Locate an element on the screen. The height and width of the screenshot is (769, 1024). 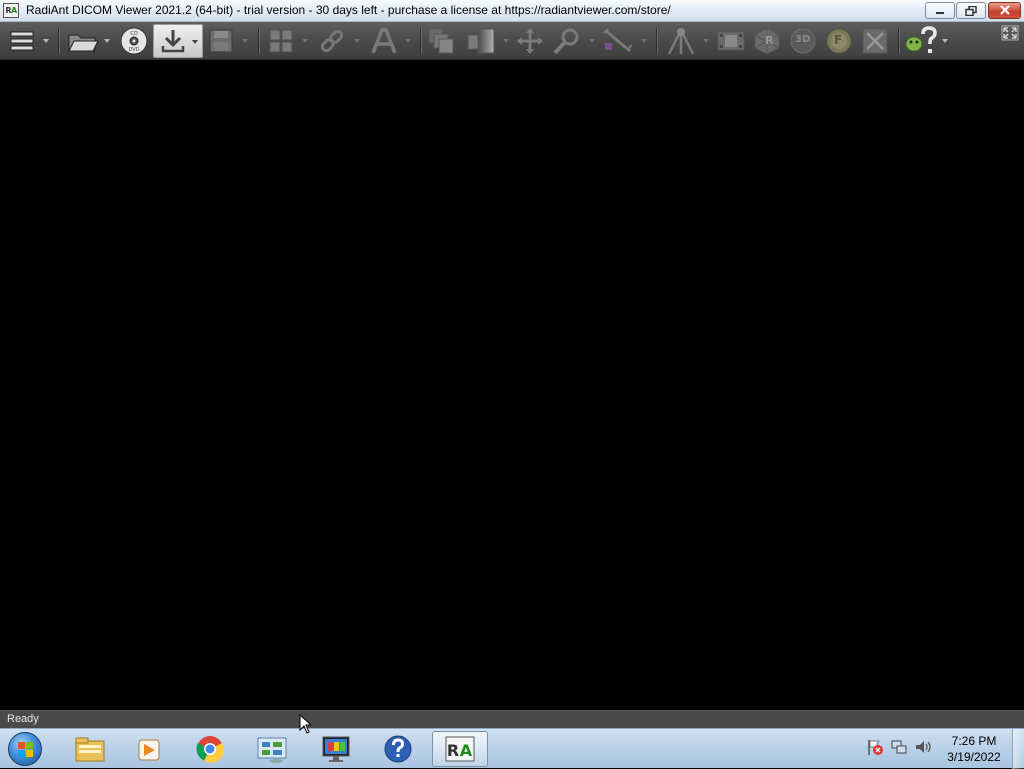
main-toolbar: CD DVD R 3D F is located at coordinates (512, 41).